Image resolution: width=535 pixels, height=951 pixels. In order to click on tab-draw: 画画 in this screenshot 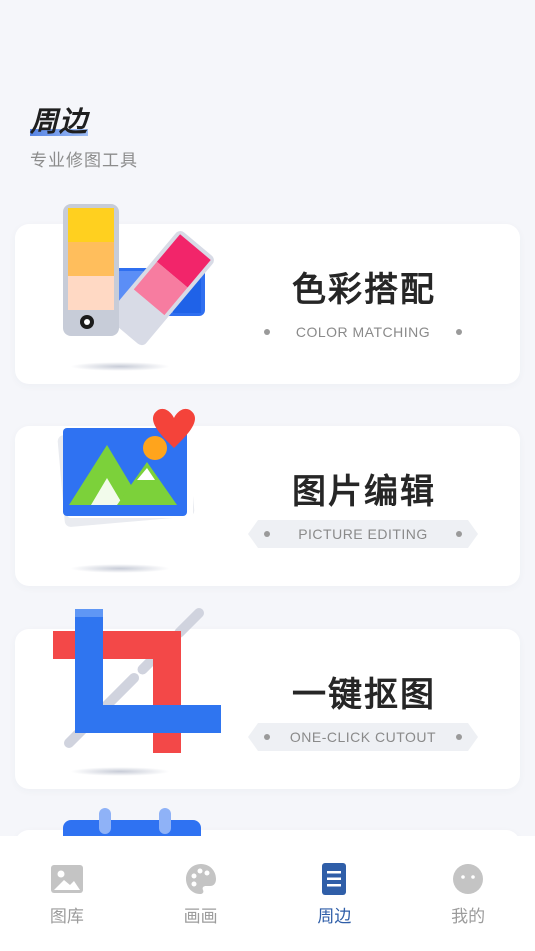, I will do `click(201, 893)`.